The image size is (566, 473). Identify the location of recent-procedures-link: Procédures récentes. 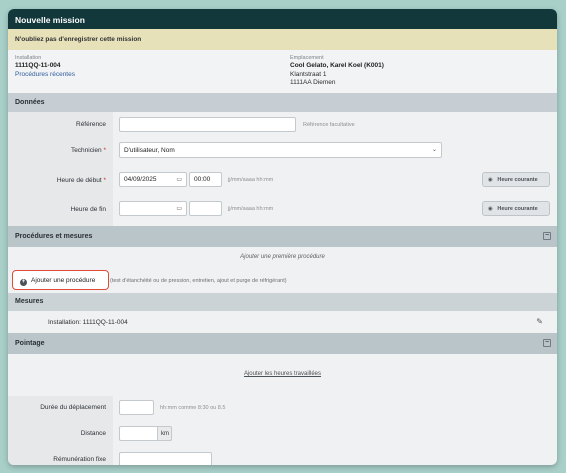
(45, 75).